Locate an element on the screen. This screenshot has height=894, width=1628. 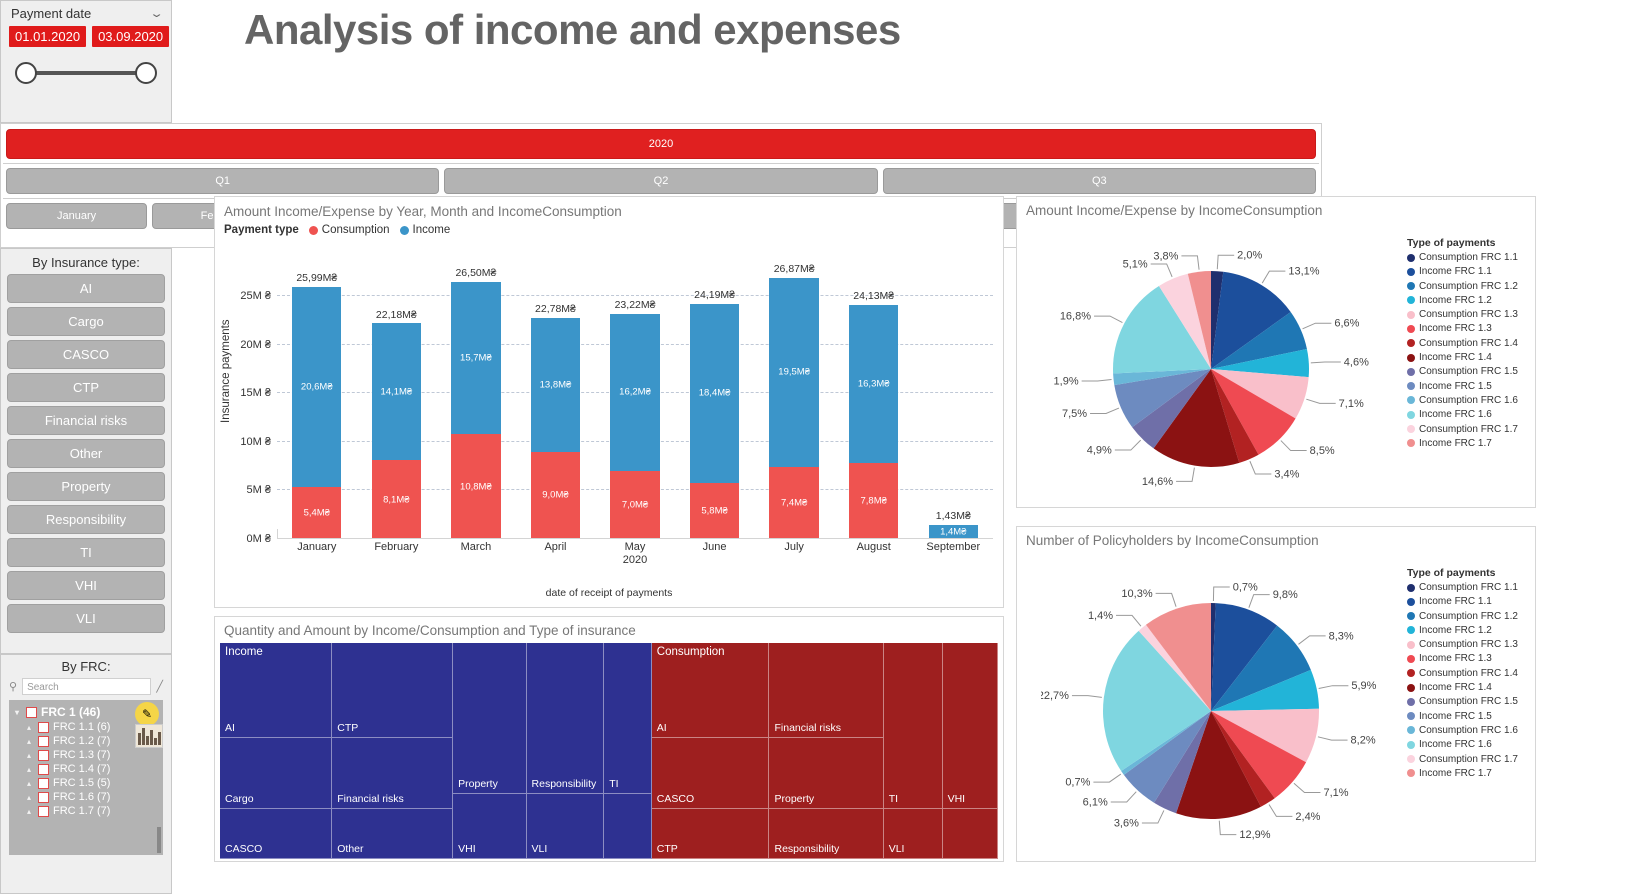
bar-segment-consumption: 5,4M₴ is located at coordinates (317, 512).